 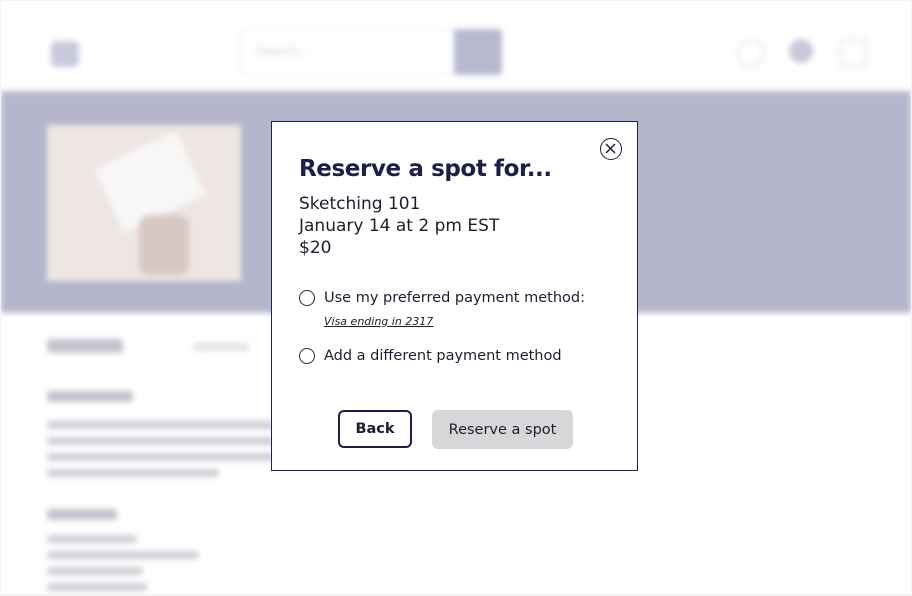 What do you see at coordinates (378, 321) in the screenshot?
I see `saved-card-link: Visa ending in 2317` at bounding box center [378, 321].